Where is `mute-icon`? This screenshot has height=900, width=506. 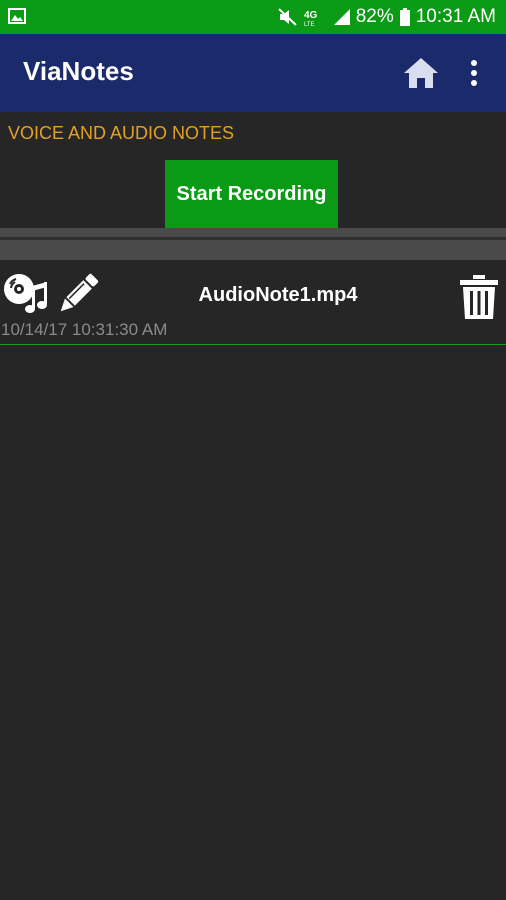
mute-icon is located at coordinates (288, 17).